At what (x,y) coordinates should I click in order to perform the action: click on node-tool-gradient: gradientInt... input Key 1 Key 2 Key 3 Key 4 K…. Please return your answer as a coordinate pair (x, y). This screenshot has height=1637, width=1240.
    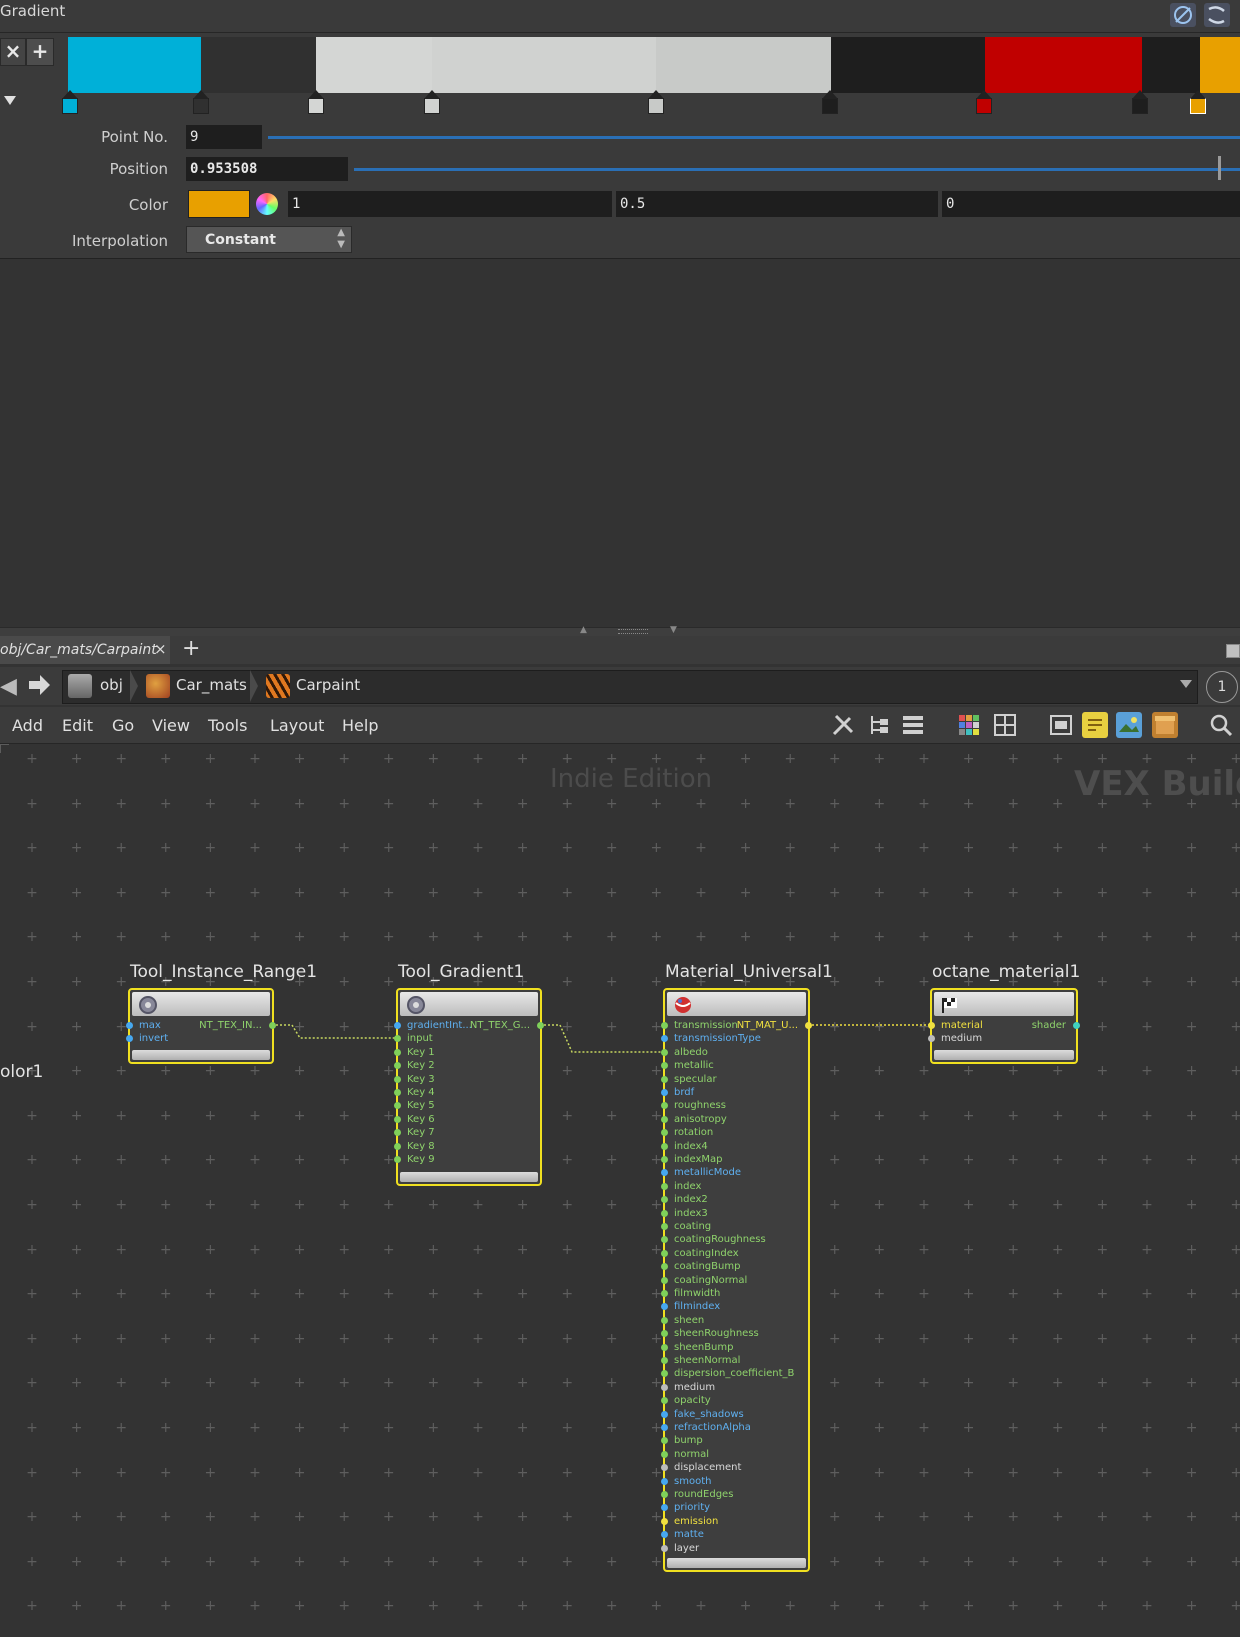
    Looking at the image, I should click on (469, 1087).